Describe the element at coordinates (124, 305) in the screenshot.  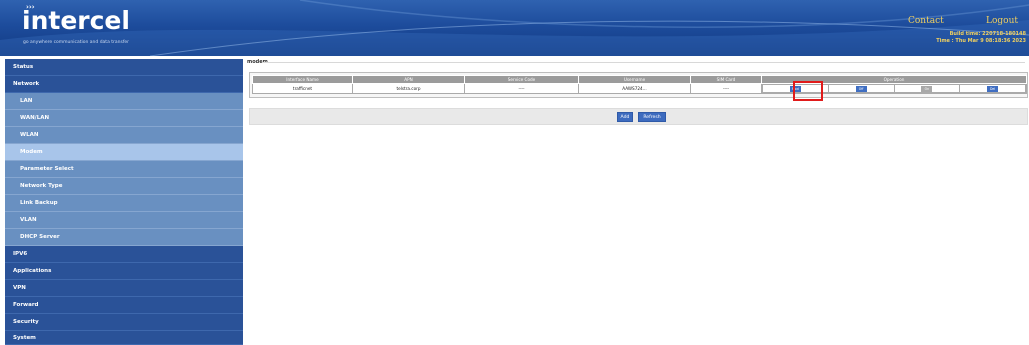
I see `sidebar-item-forward: Forward` at that location.